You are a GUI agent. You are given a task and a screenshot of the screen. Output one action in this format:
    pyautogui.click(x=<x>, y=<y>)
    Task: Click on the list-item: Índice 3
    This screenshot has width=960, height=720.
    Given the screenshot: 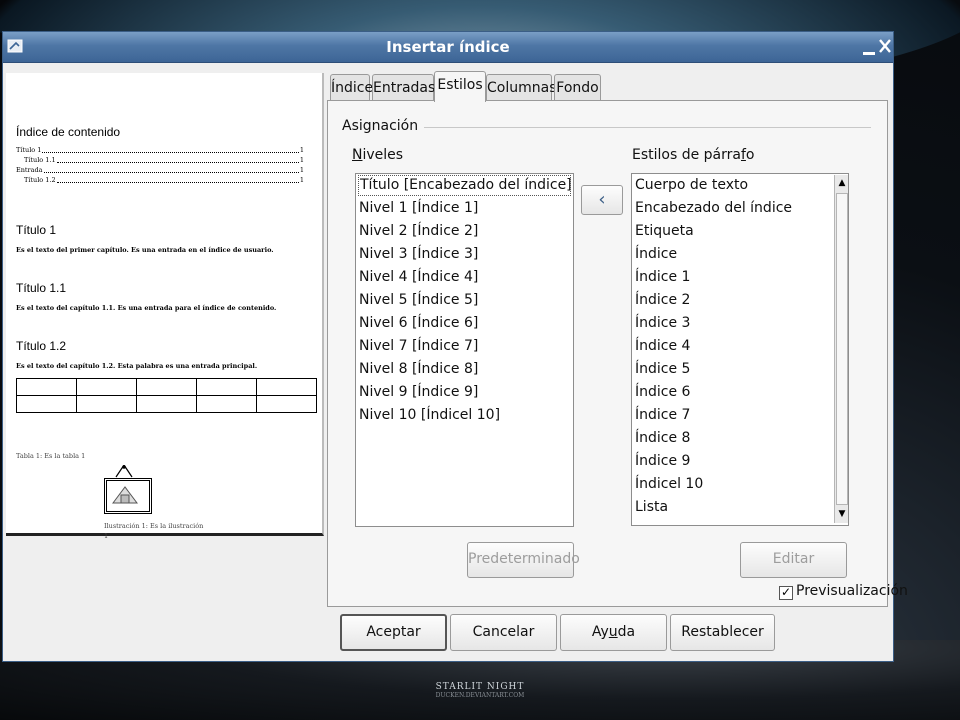 What is the action you would take?
    pyautogui.click(x=740, y=323)
    